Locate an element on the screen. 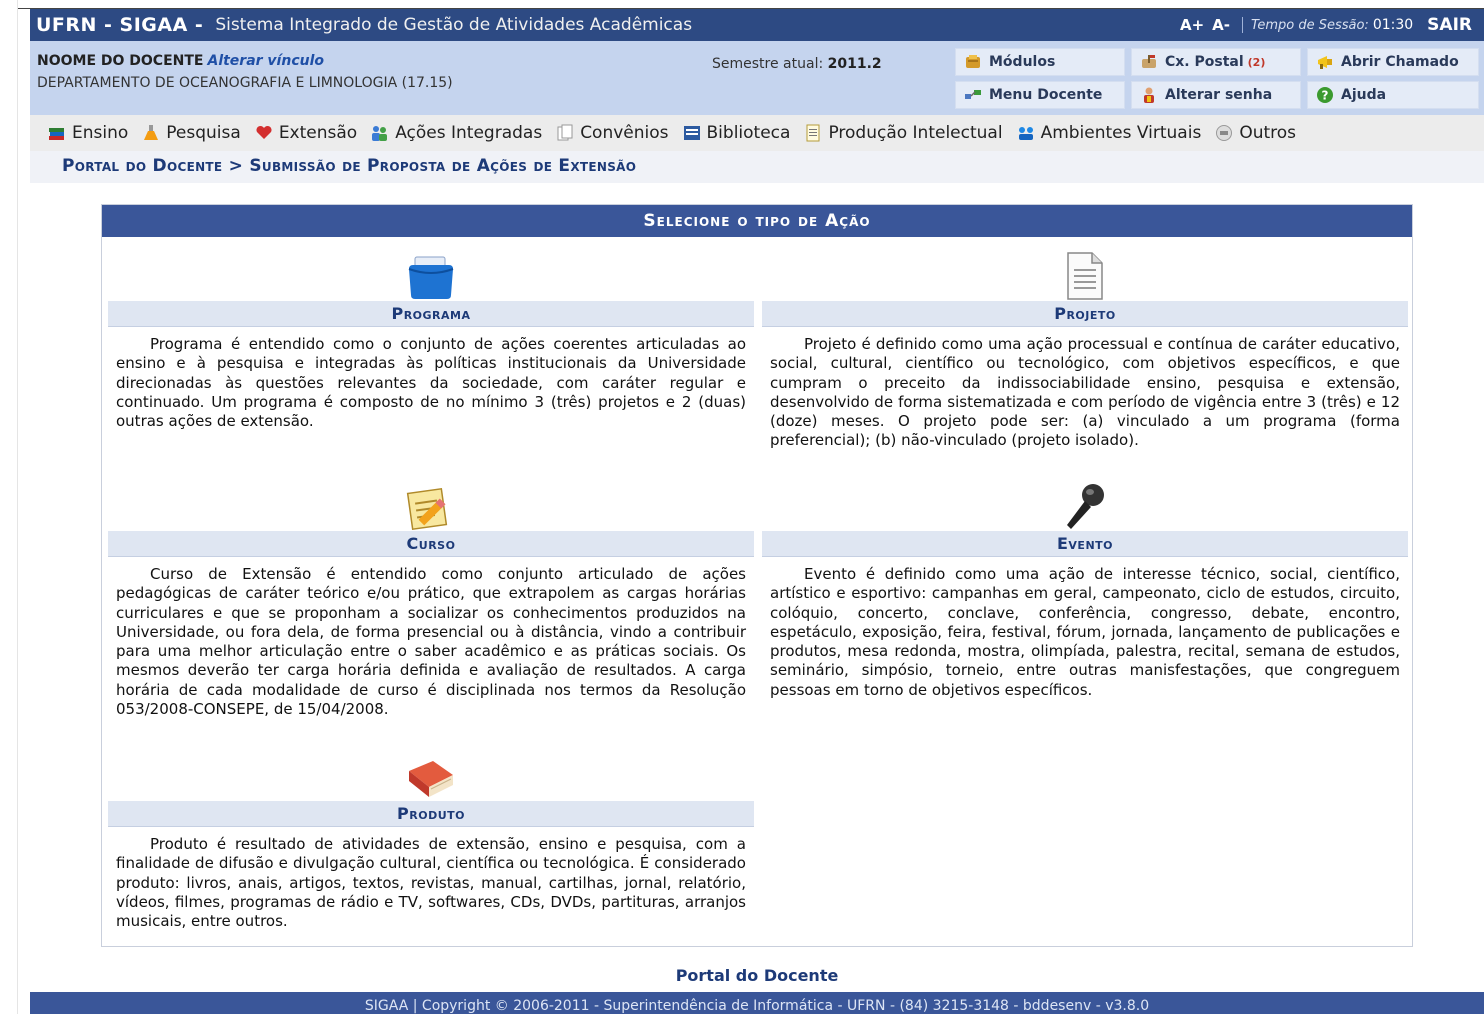 Image resolution: width=1484 pixels, height=1014 pixels. open-ticket-button: Abrir Chamado is located at coordinates (1393, 62).